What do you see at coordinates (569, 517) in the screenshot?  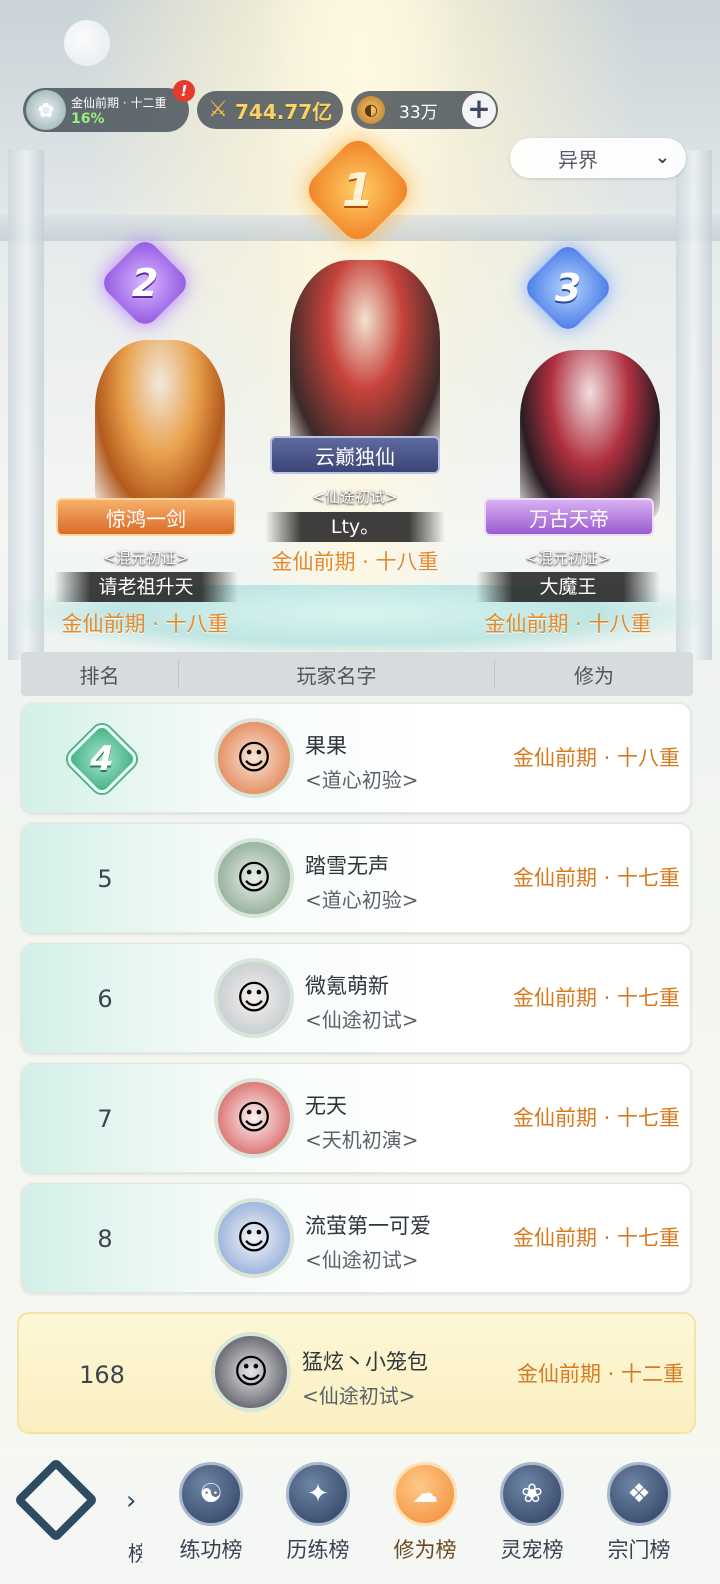 I see `rank-3-title-plate: 万古天帝` at bounding box center [569, 517].